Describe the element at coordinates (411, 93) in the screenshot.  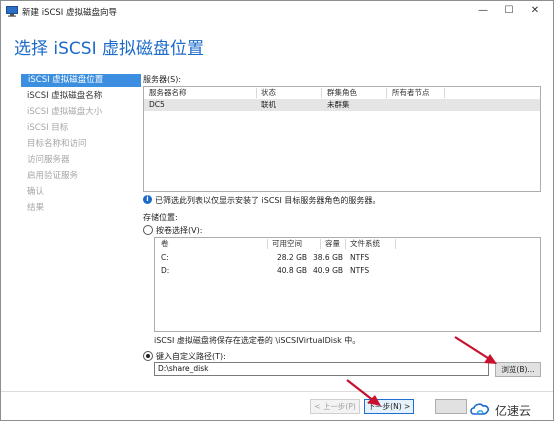
I see `column-header-owner-node: 所有者节点` at that location.